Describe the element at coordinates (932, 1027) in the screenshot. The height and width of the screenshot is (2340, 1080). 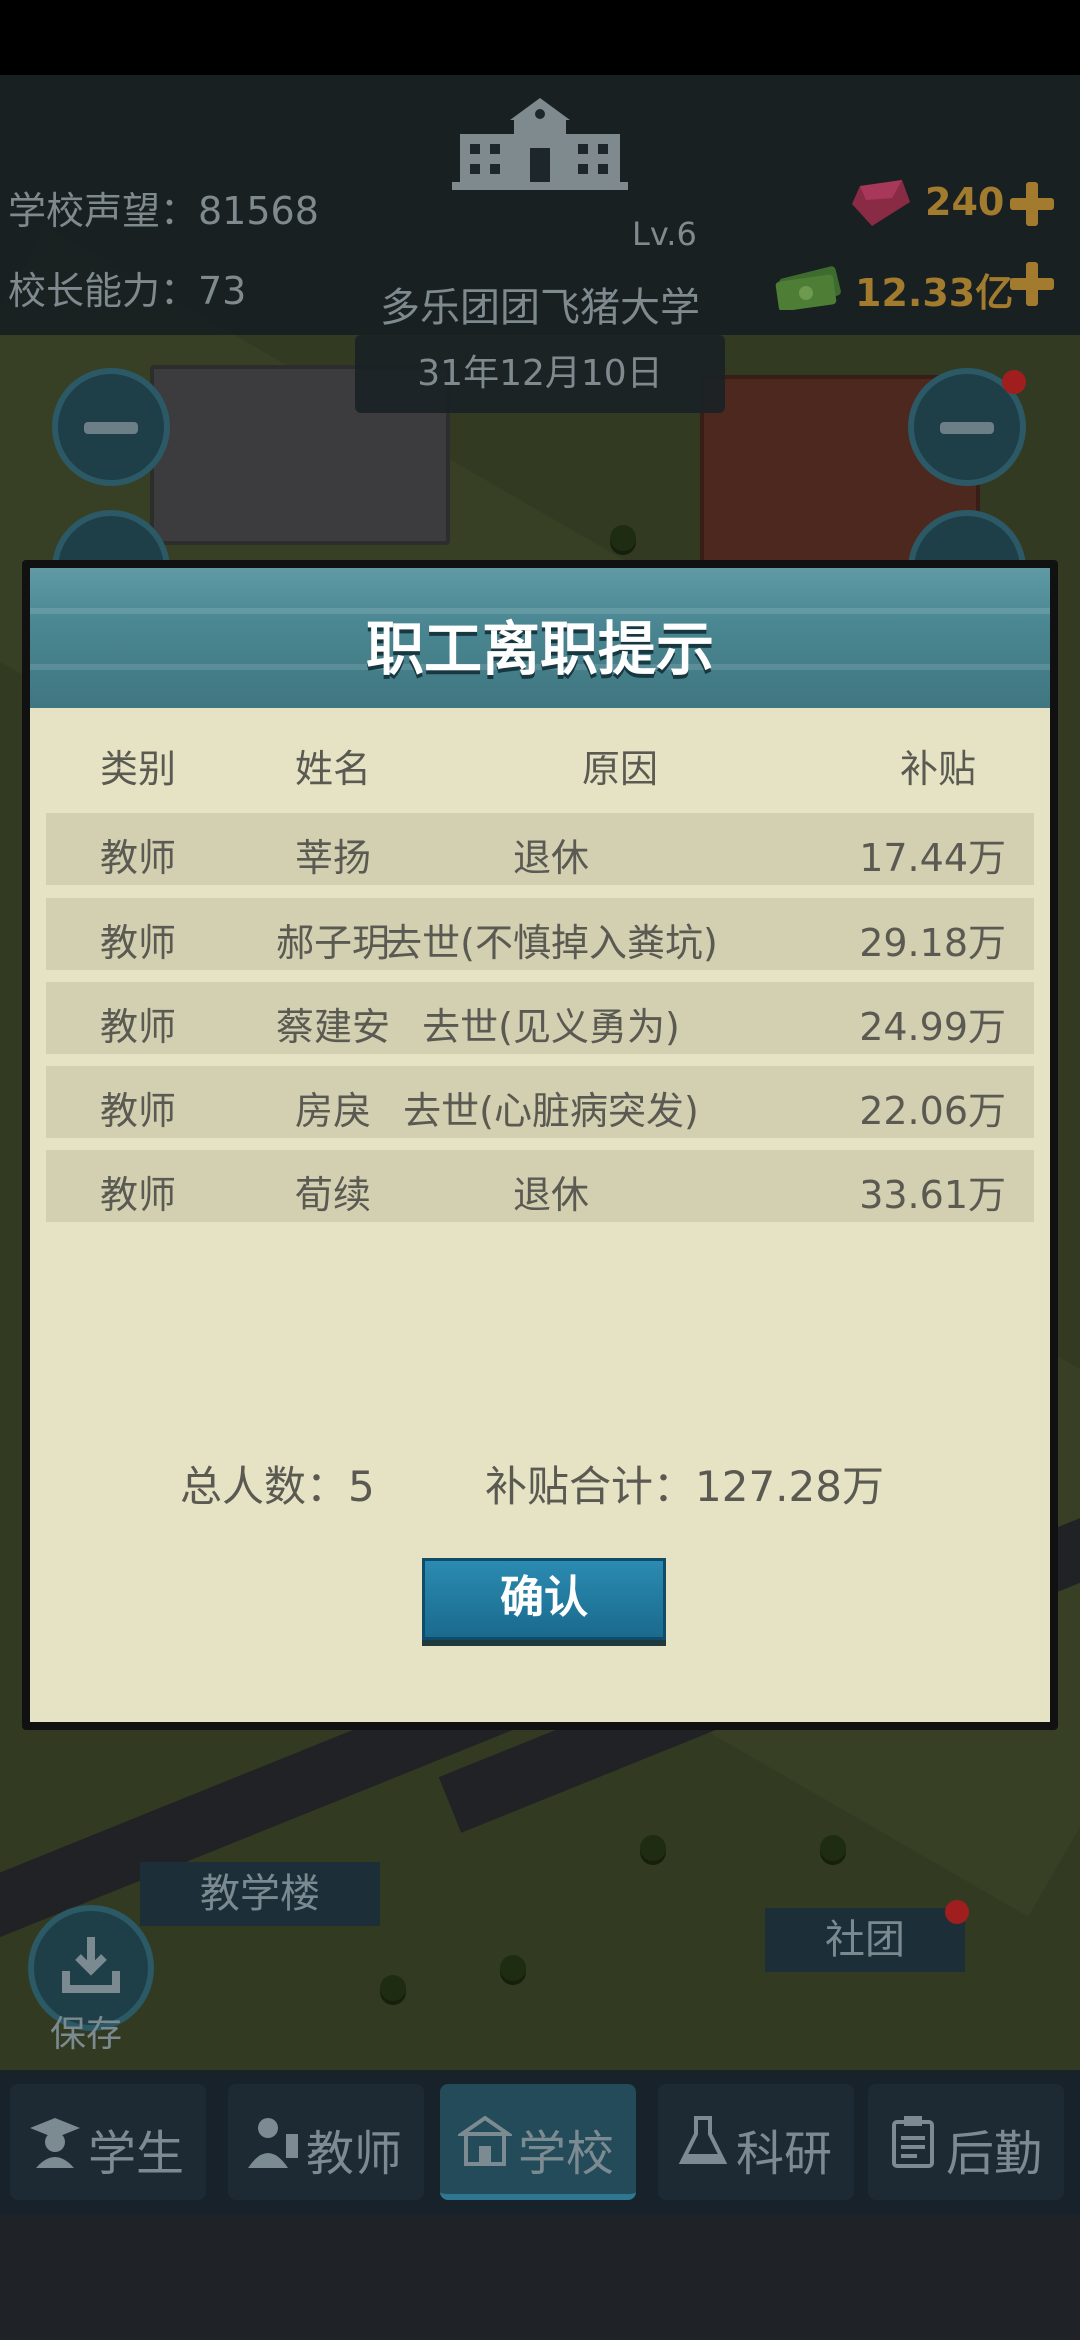
I see `cell-subsidy: 24.99万` at that location.